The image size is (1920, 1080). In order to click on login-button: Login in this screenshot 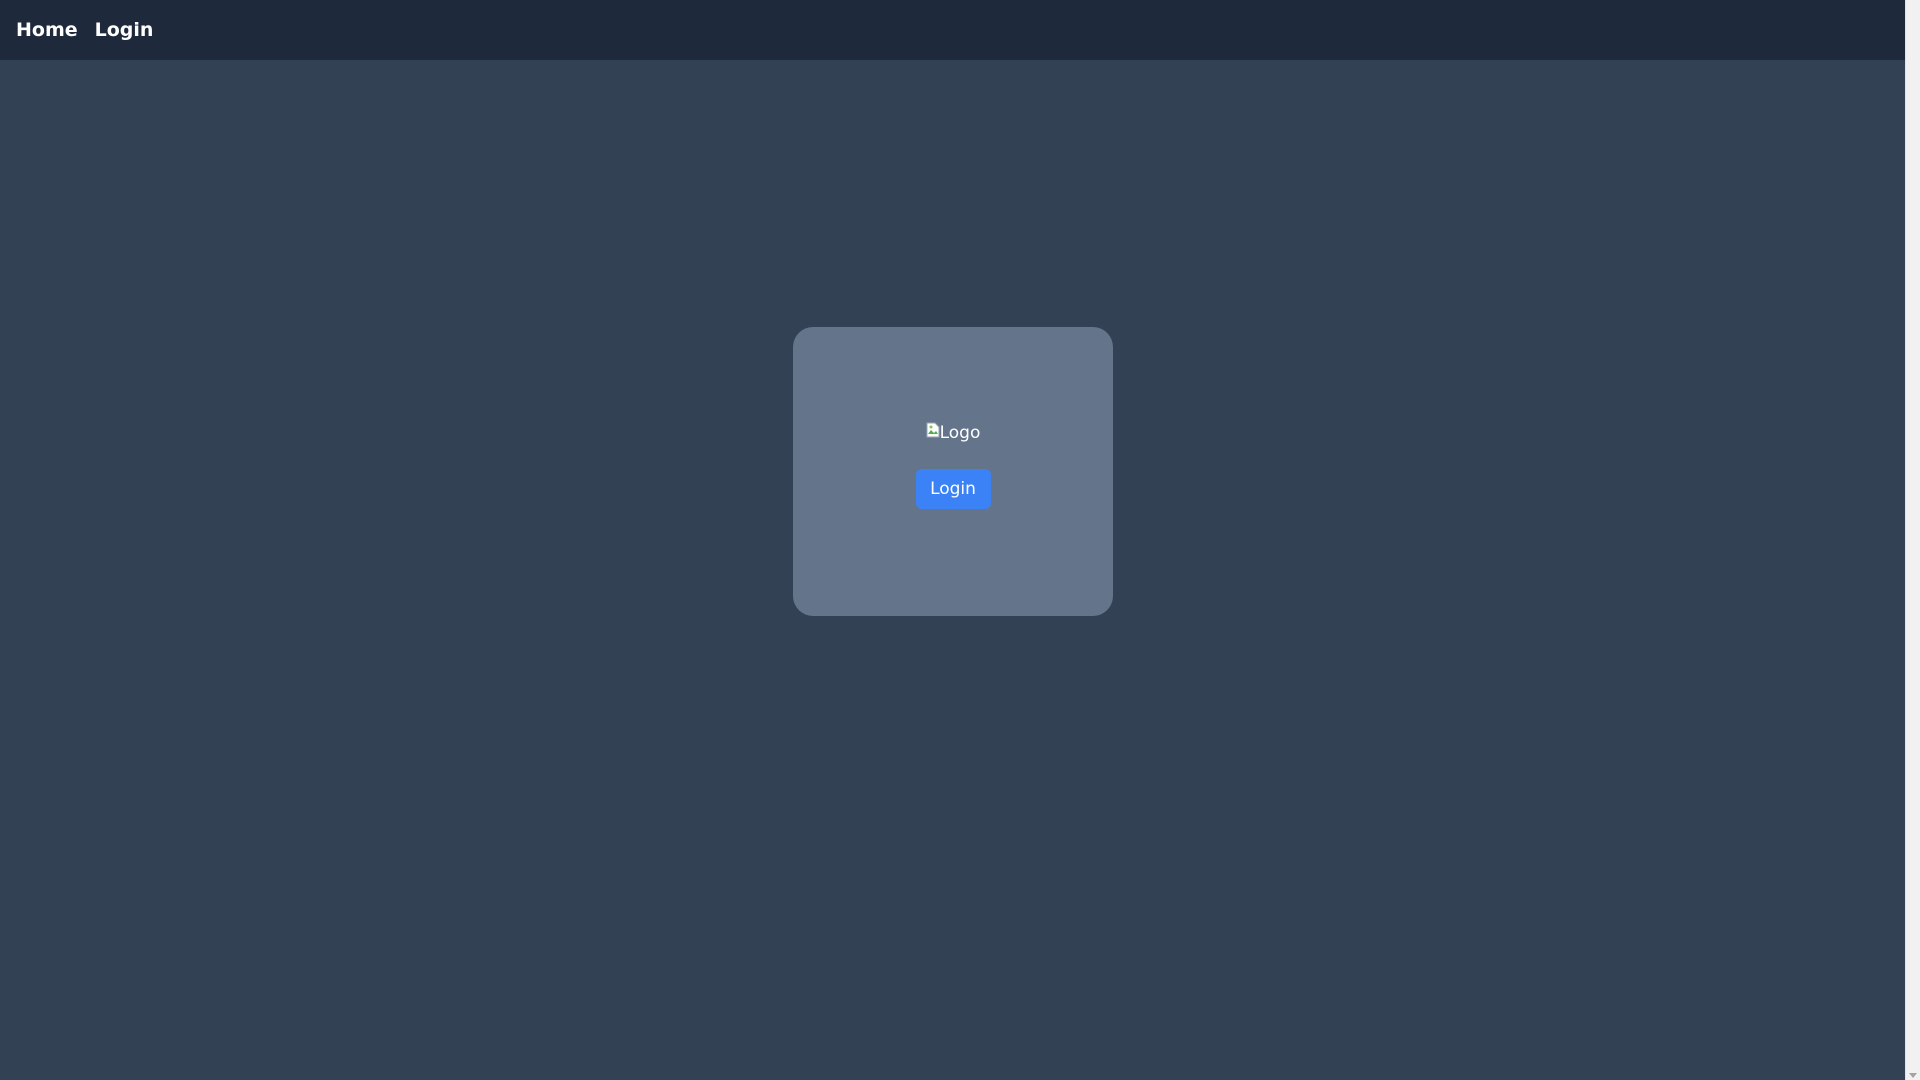, I will do `click(953, 489)`.